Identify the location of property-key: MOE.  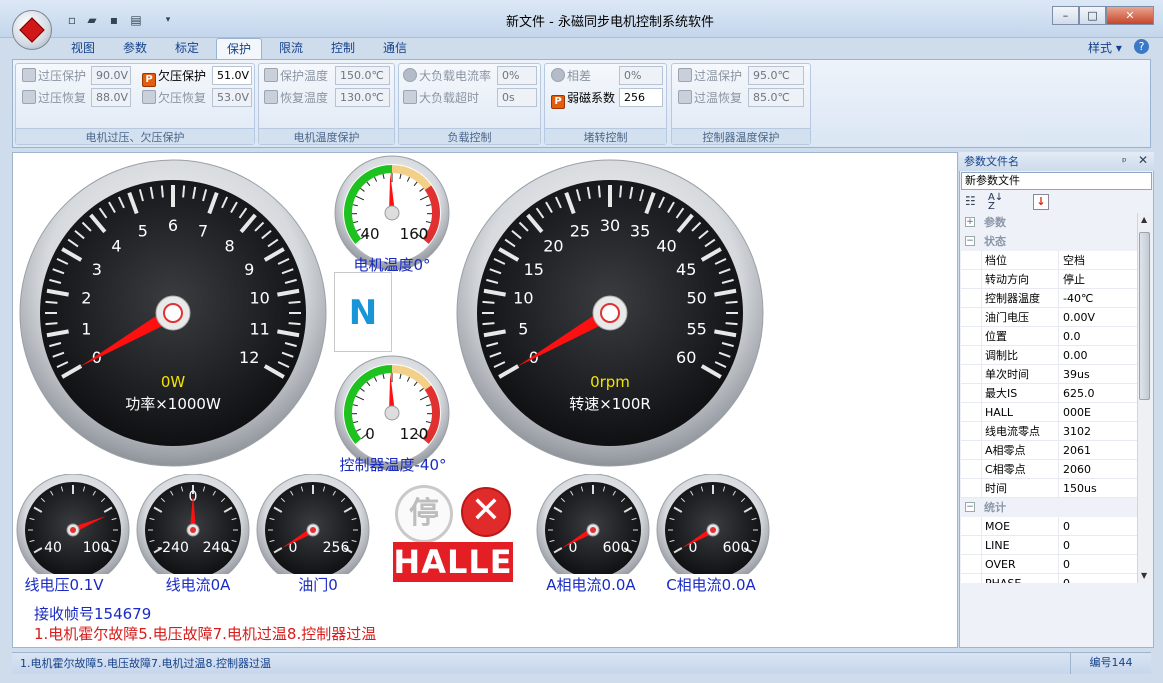
(1020, 526).